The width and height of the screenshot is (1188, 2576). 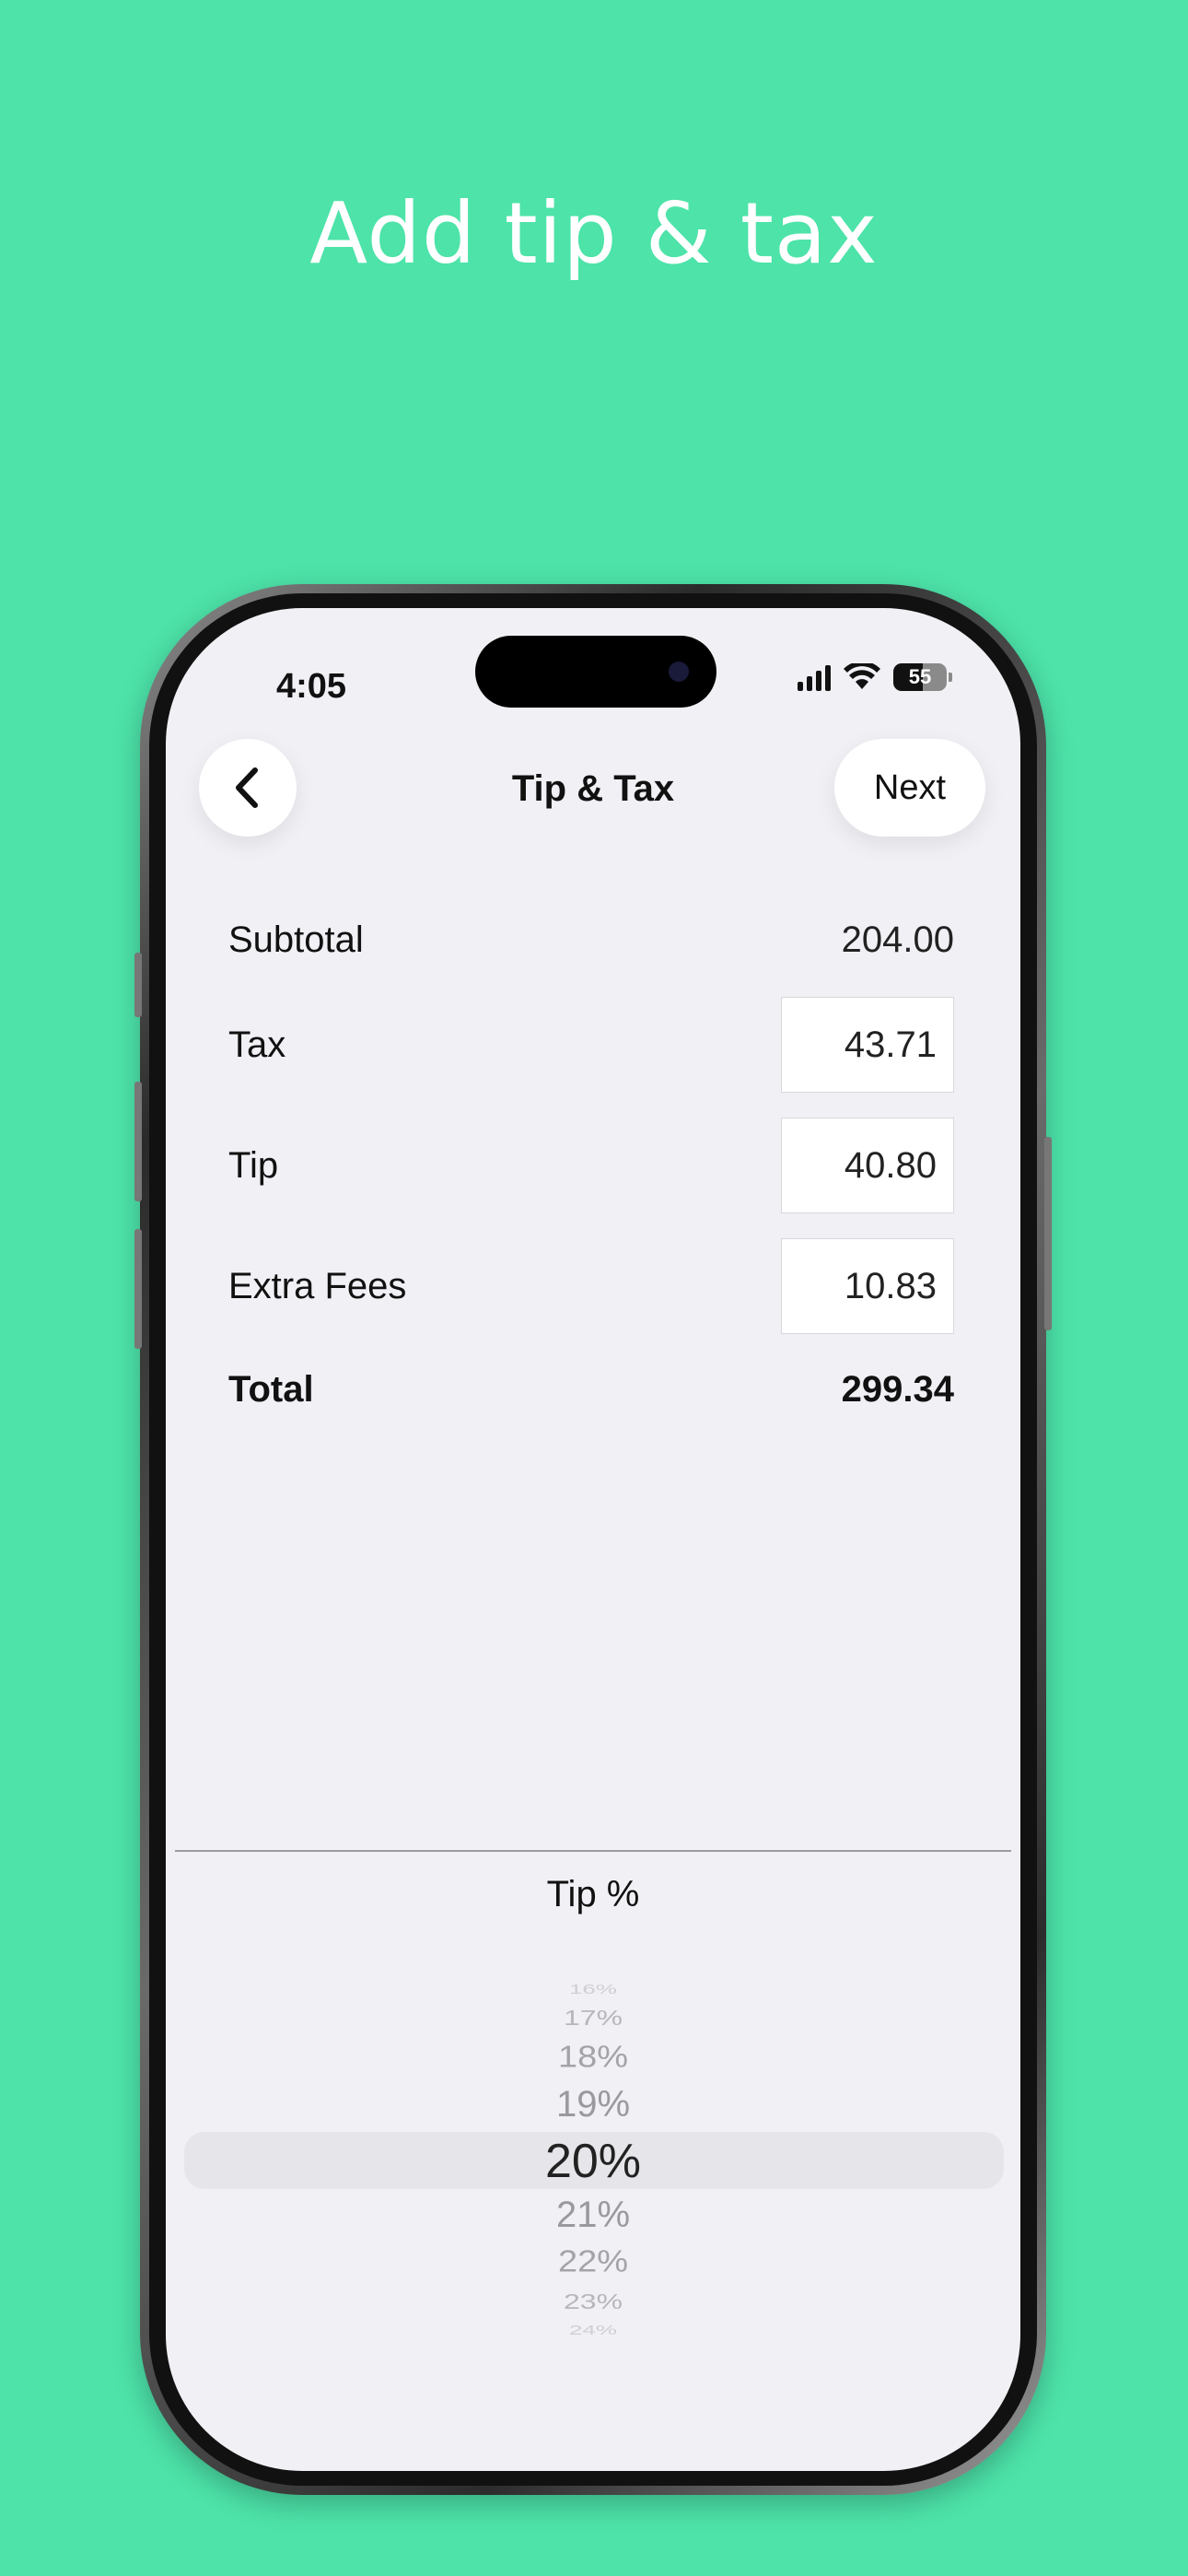 What do you see at coordinates (897, 1389) in the screenshot?
I see `total-value: 299.34` at bounding box center [897, 1389].